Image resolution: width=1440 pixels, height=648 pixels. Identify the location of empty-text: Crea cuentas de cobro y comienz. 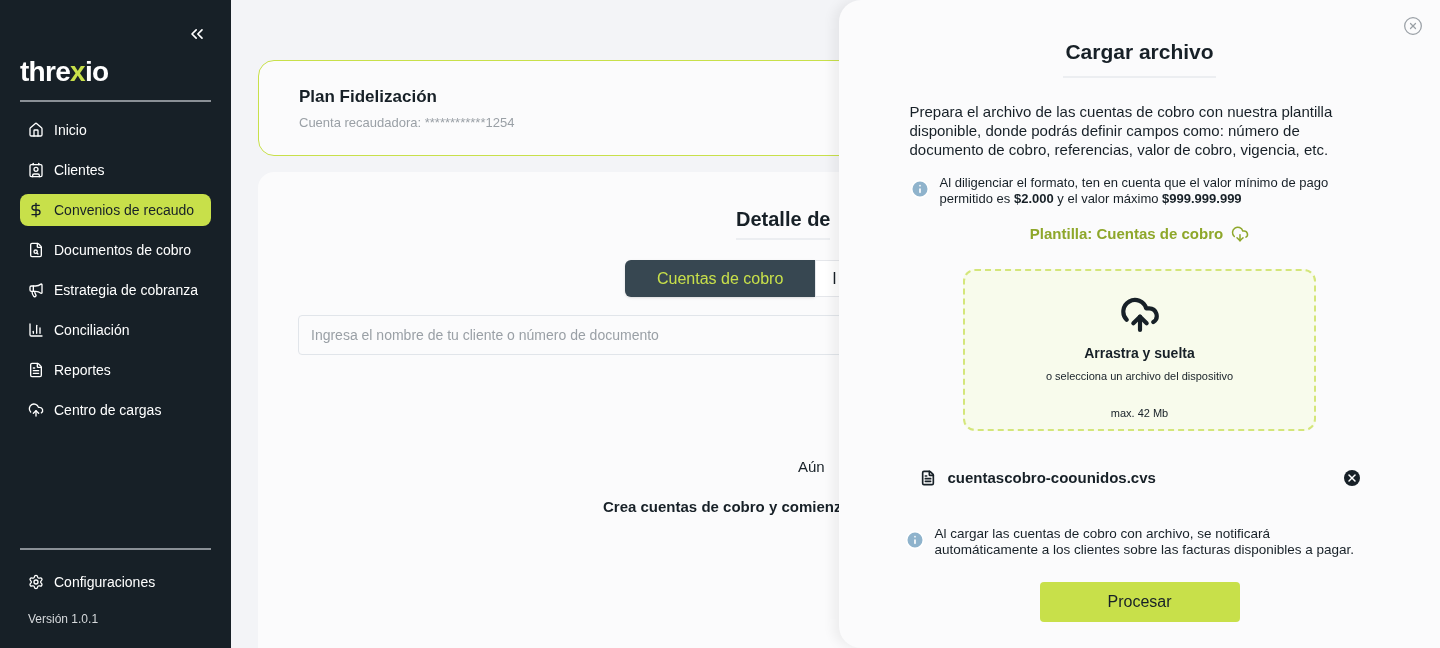
(722, 506).